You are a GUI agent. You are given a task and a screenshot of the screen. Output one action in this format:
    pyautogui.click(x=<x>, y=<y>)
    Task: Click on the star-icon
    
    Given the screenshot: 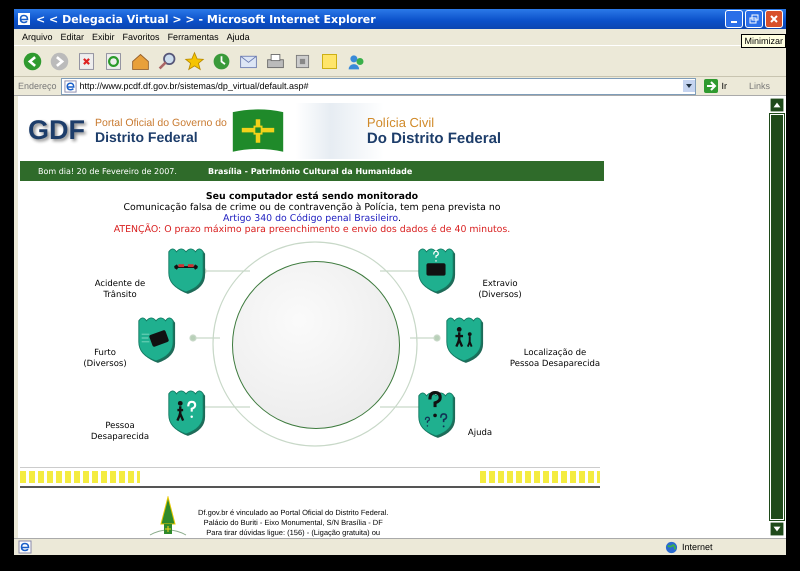 What is the action you would take?
    pyautogui.click(x=194, y=61)
    